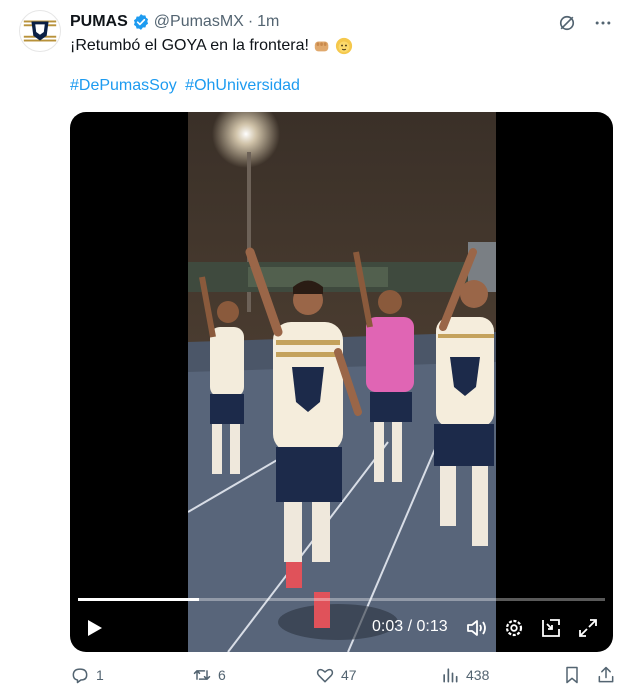 Image resolution: width=628 pixels, height=699 pixels. Describe the element at coordinates (222, 675) in the screenshot. I see `retweet-count: 6` at that location.